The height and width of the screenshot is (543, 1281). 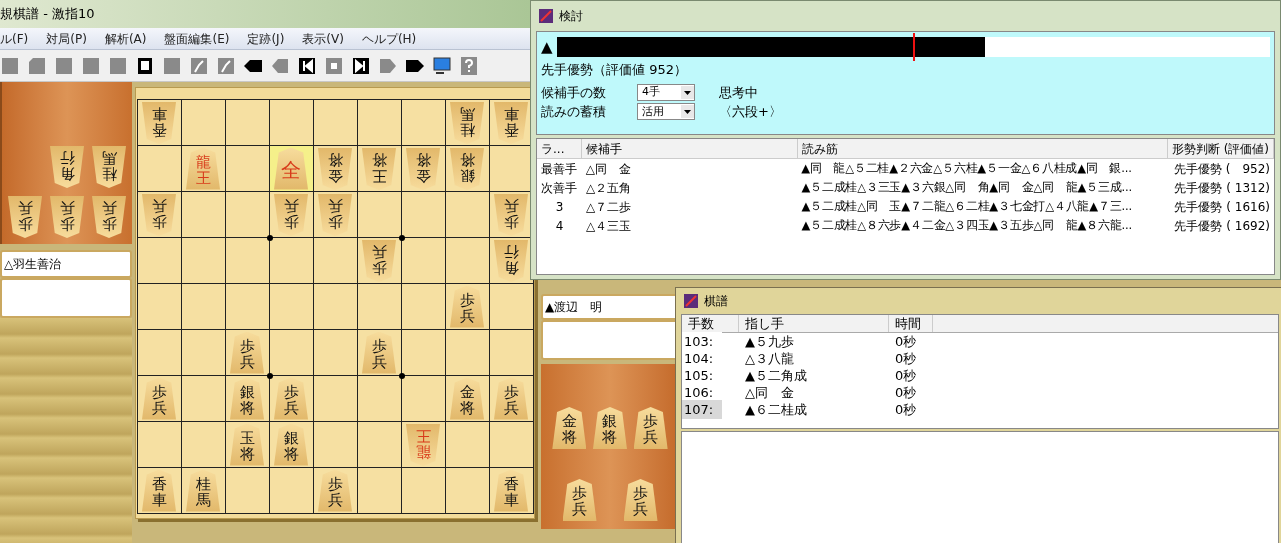 What do you see at coordinates (197, 38) in the screenshot?
I see `menu-item: 盤面編集(E)` at bounding box center [197, 38].